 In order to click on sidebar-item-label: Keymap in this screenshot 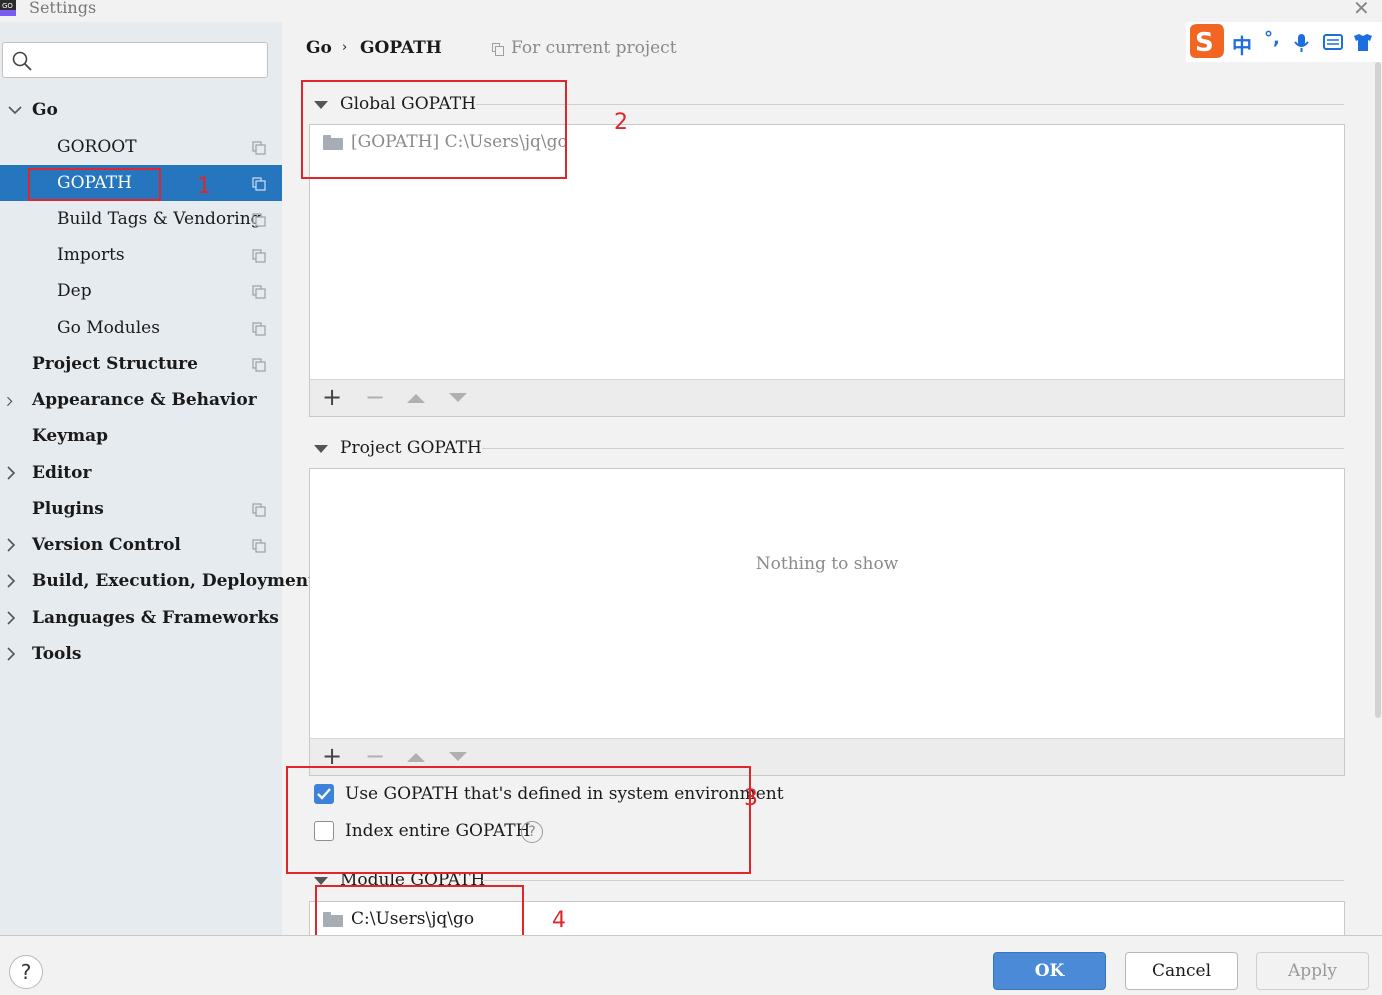, I will do `click(70, 436)`.